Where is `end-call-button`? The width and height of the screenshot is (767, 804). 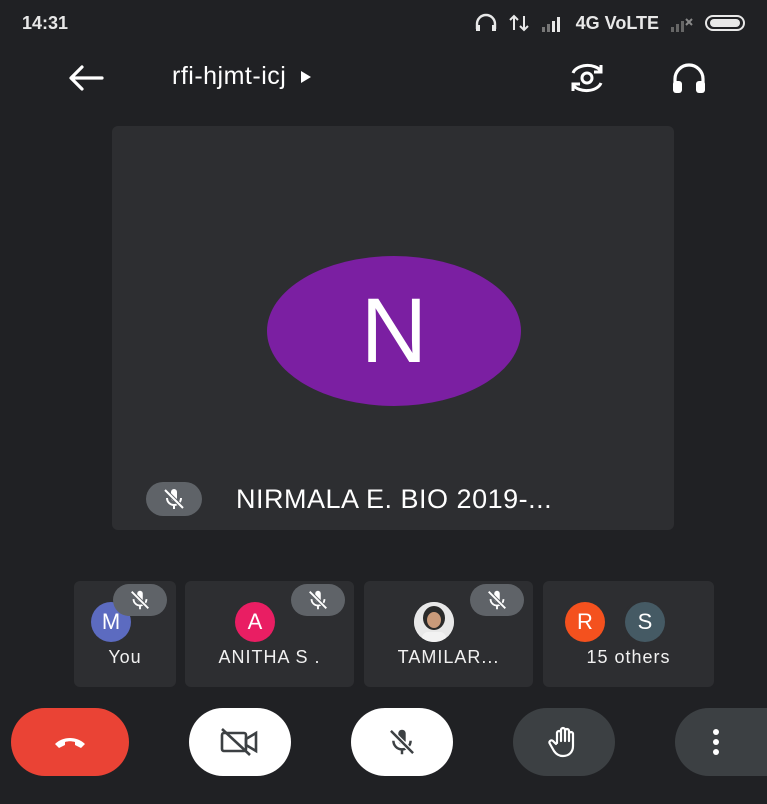
end-call-button is located at coordinates (70, 742).